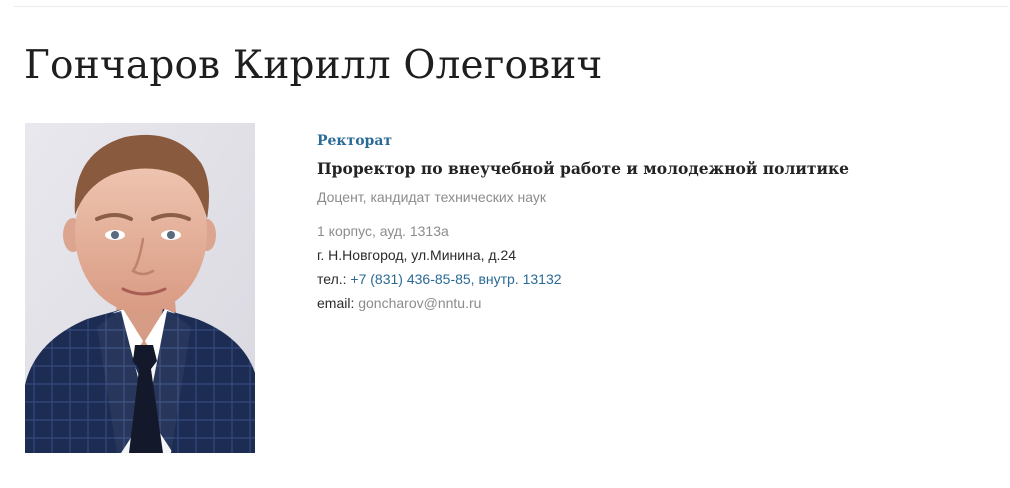 The image size is (1010, 488). I want to click on phone-row: тел.: +7 (831) 436-85-85, внутр. 13132, so click(657, 279).